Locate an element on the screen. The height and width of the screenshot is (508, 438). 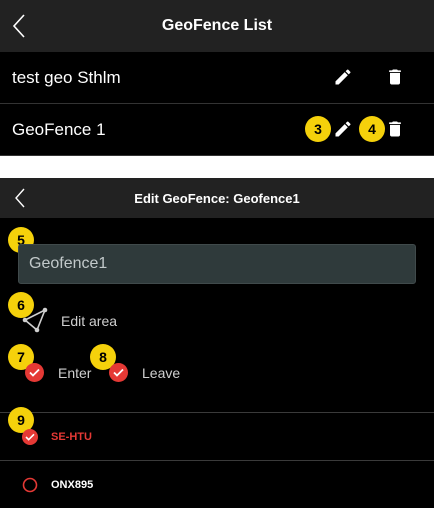
page-title: GeoFence List is located at coordinates (217, 25).